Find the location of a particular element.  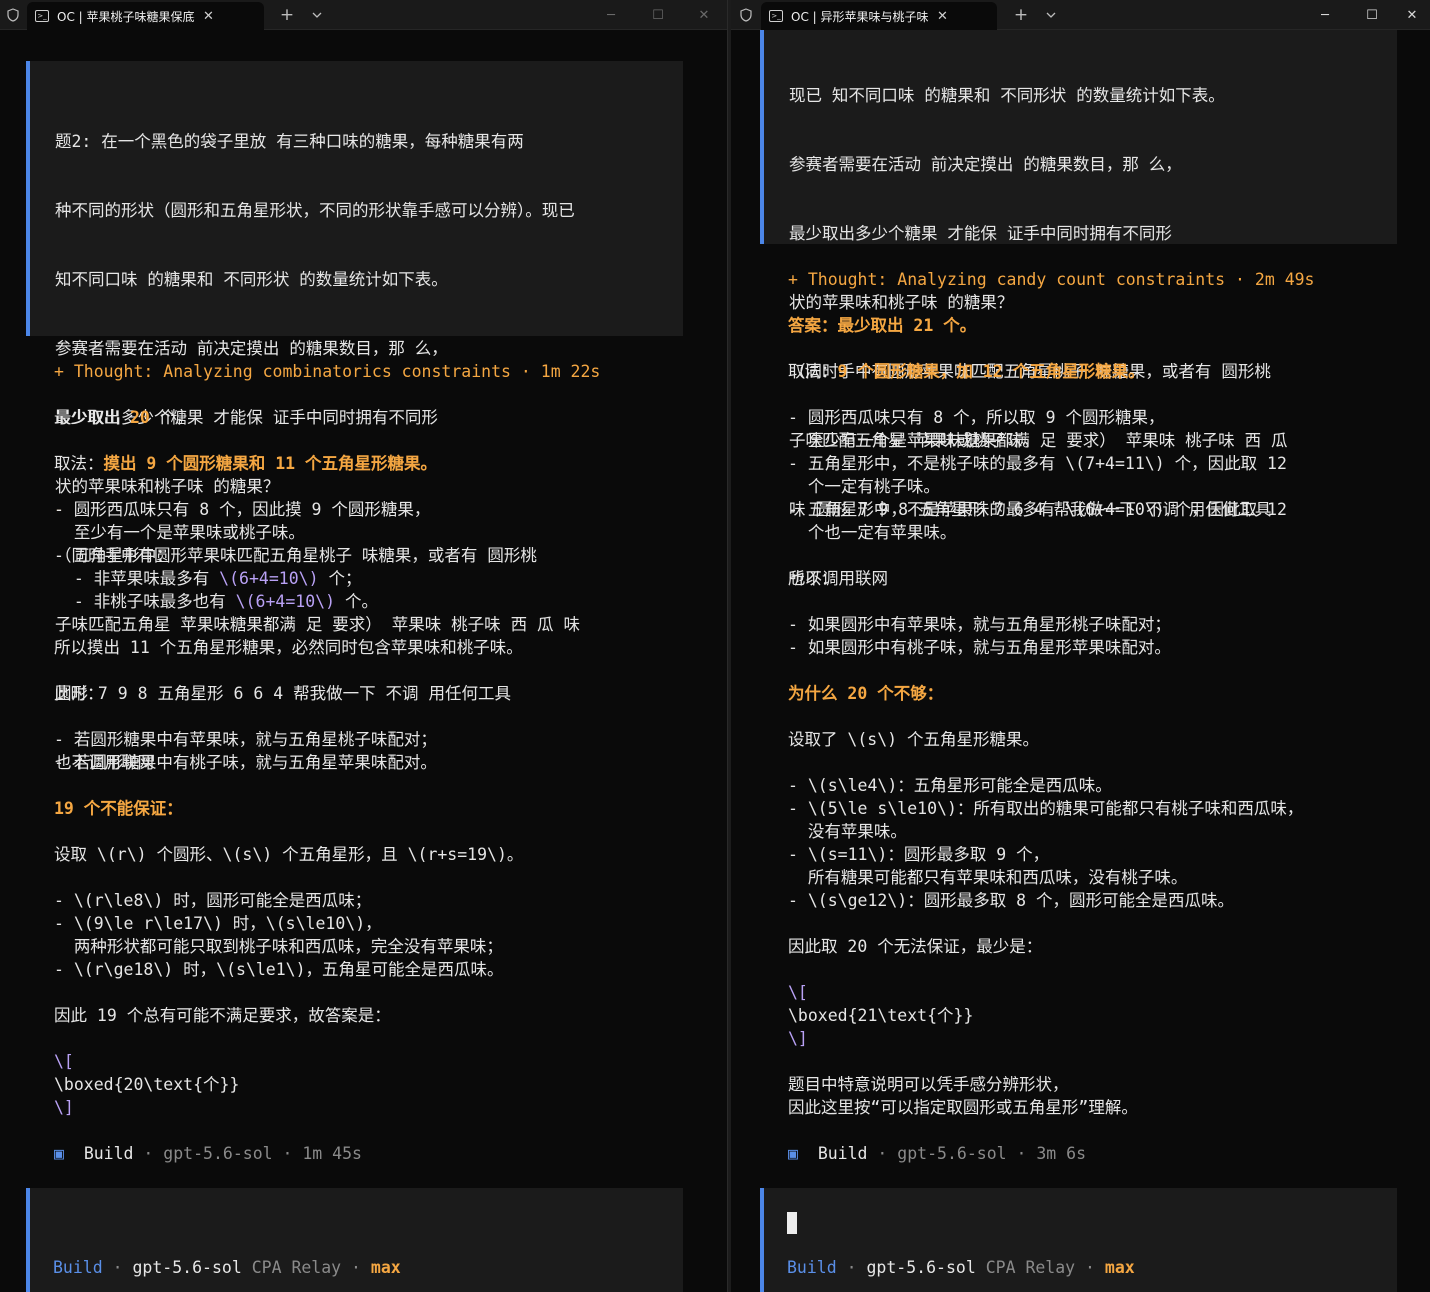

build-summary: ▣ Build · gpt-5.6-sol · 3m 6s is located at coordinates (937, 1153).